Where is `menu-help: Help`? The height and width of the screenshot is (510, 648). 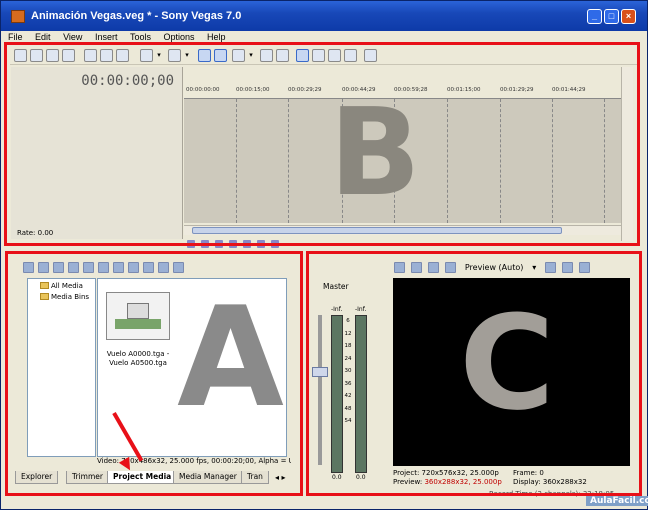 menu-help: Help is located at coordinates (216, 36).